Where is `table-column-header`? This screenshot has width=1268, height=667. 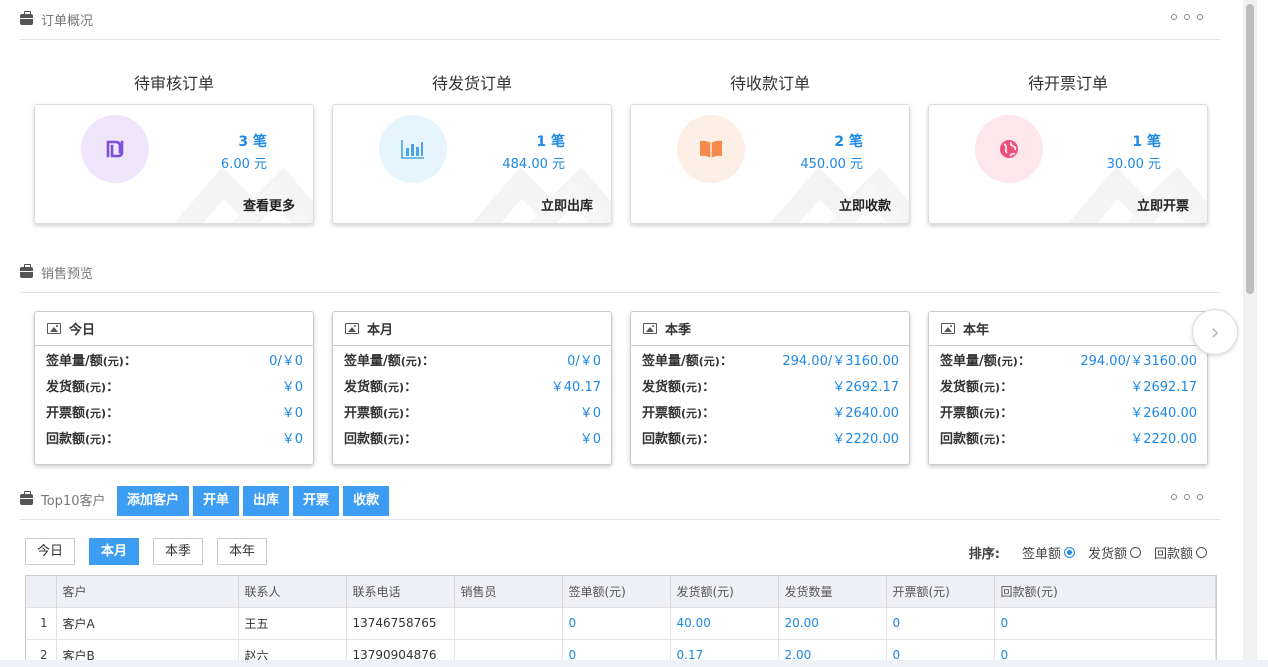
table-column-header is located at coordinates (41, 591).